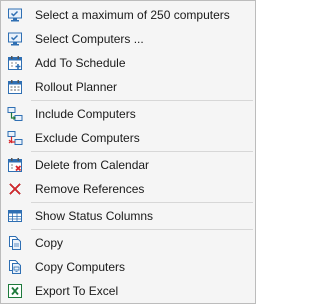 The height and width of the screenshot is (304, 320). What do you see at coordinates (128, 291) in the screenshot?
I see `menu-item-export-to-excel: Export To Excel` at bounding box center [128, 291].